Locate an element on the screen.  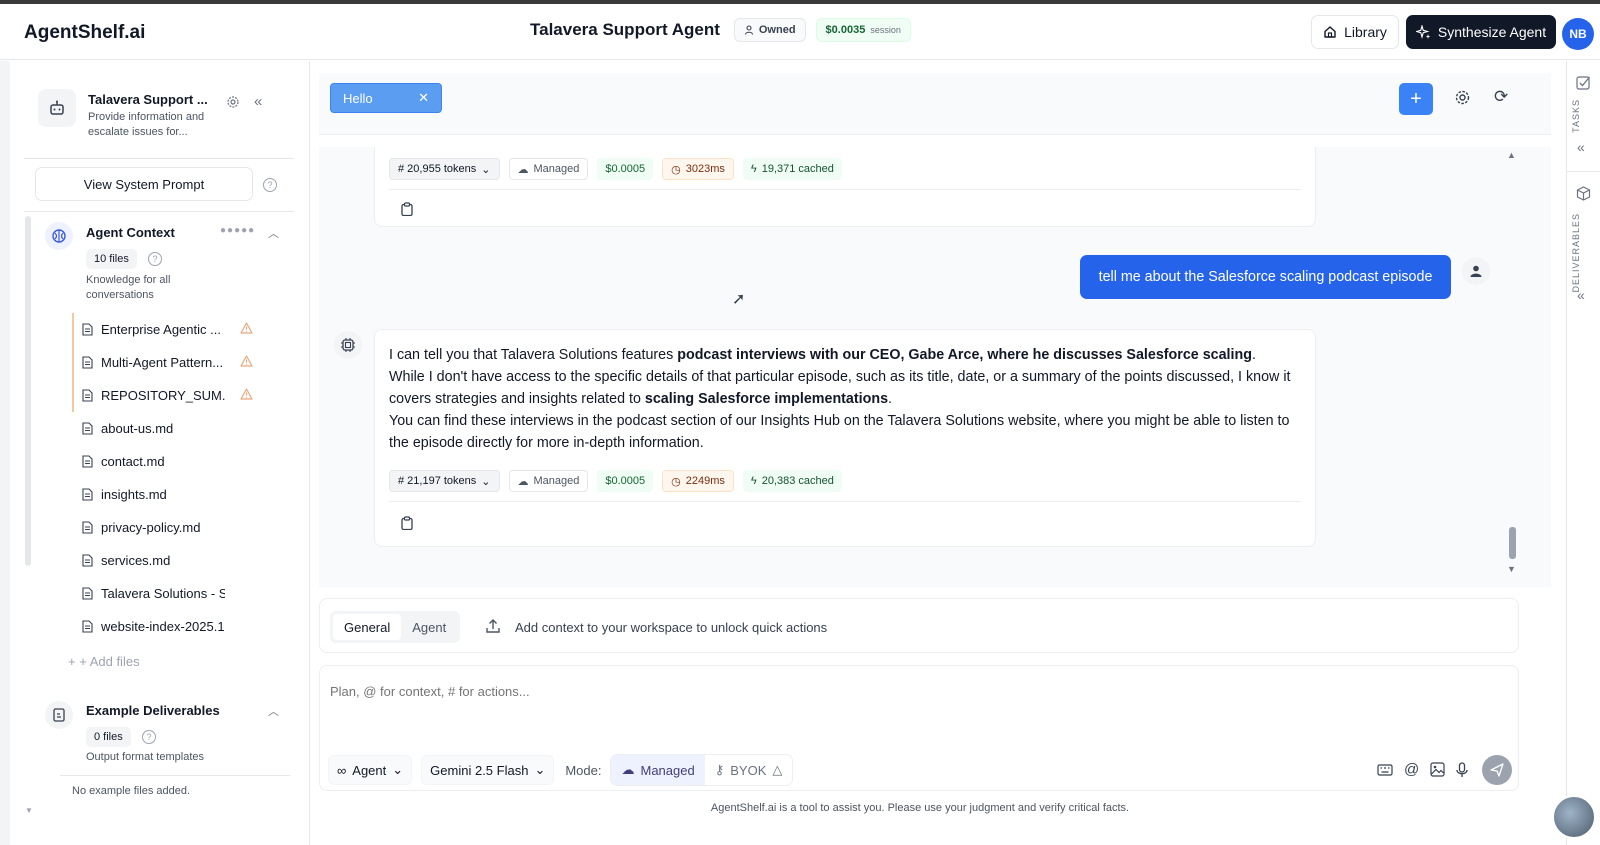
latency-badge: ◷ 2249ms is located at coordinates (698, 481).